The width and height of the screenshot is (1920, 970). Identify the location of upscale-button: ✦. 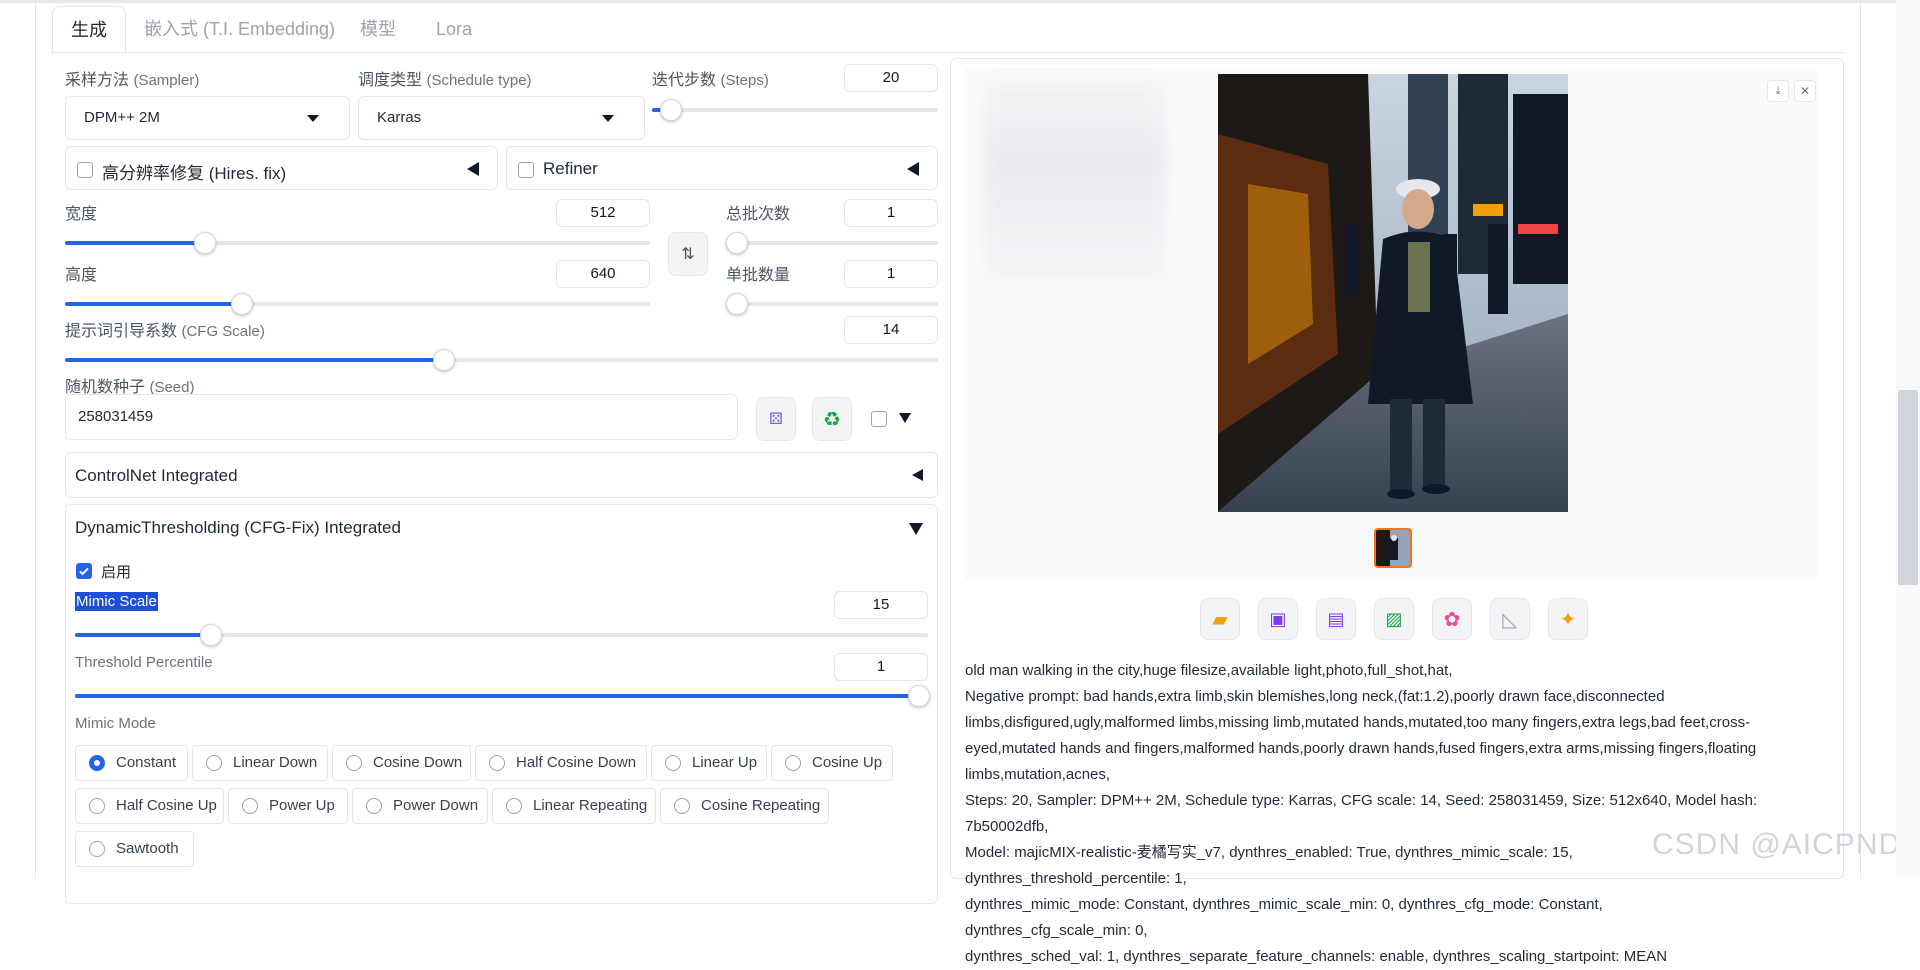
(1568, 619).